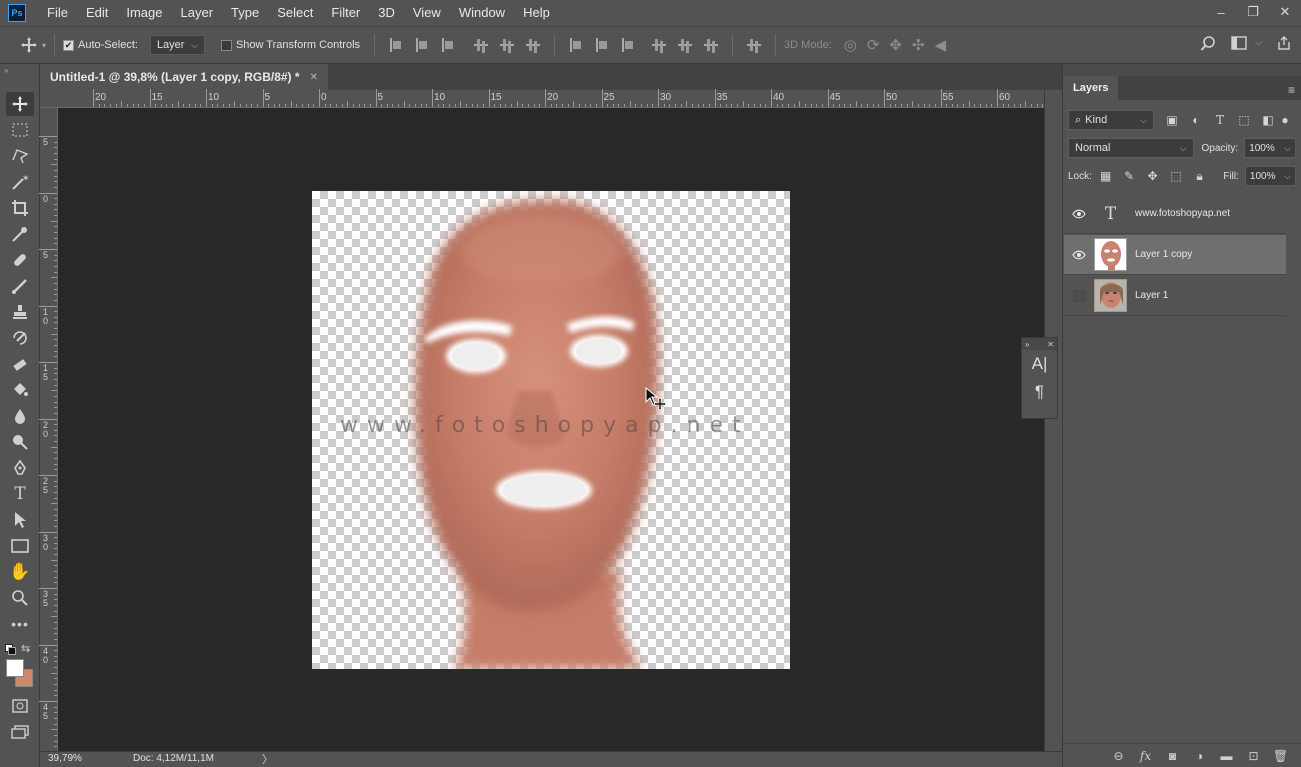  Describe the element at coordinates (1239, 43) in the screenshot. I see `workspace-icon` at that location.